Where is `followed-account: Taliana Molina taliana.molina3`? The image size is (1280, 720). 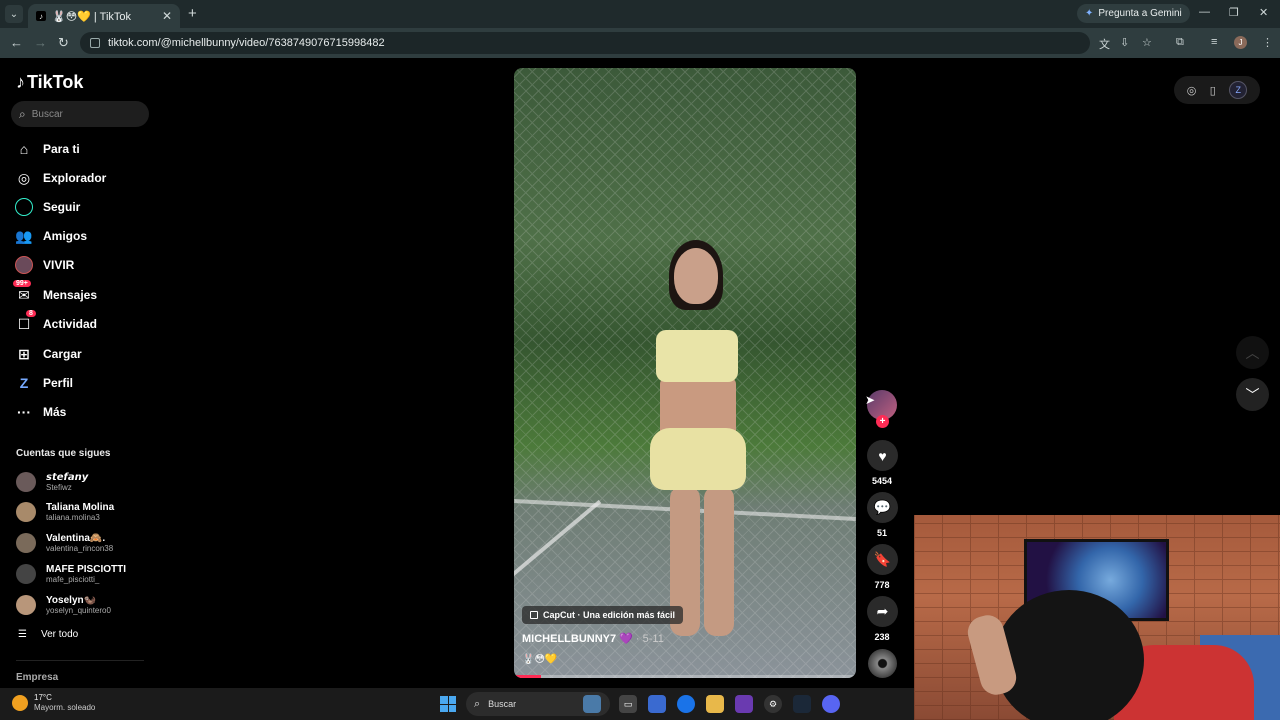 followed-account: Taliana Molina taliana.molina3 is located at coordinates (65, 512).